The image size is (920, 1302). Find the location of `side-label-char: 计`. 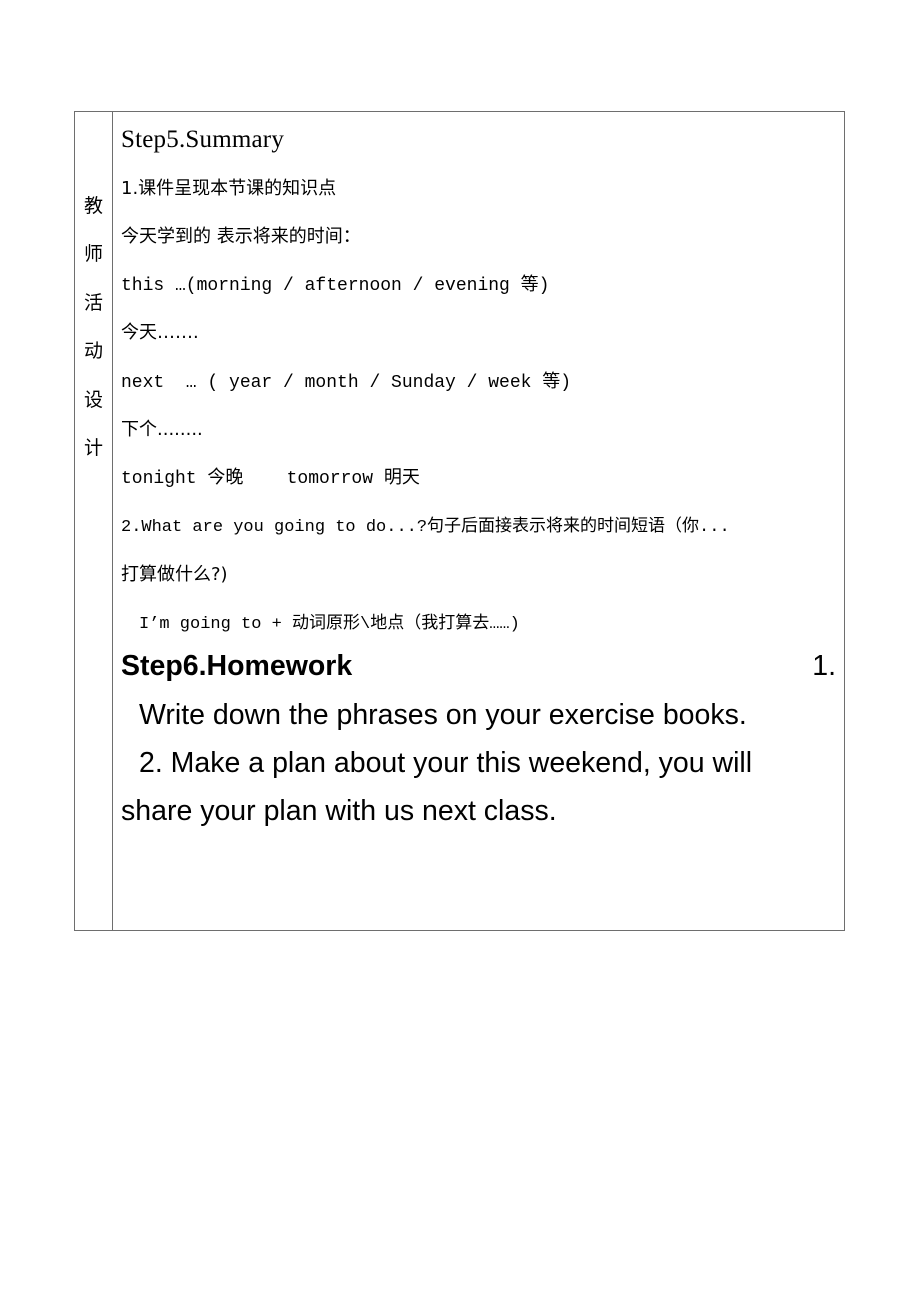

side-label-char: 计 is located at coordinates (93, 447).